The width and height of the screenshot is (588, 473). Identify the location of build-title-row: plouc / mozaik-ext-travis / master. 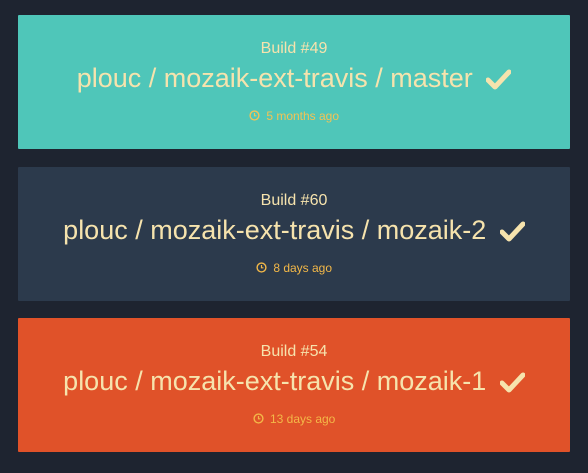
(294, 79).